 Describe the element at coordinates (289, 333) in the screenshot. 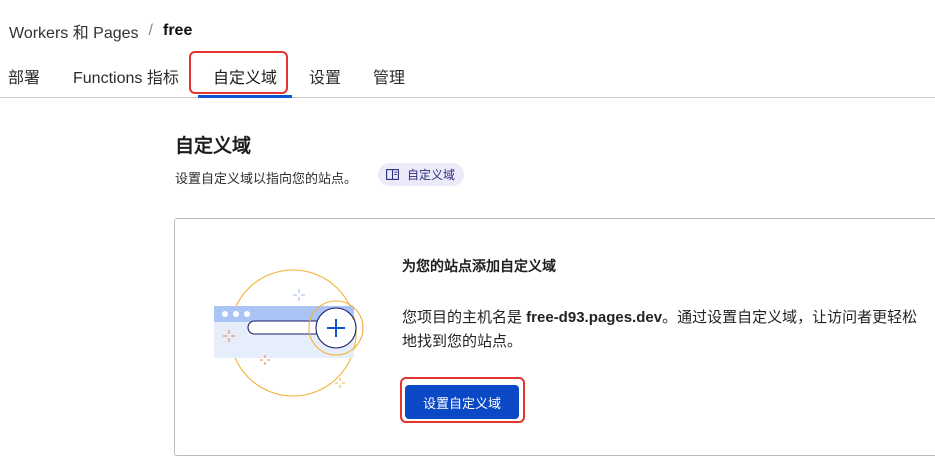

I see `browser-add-domain-icon` at that location.